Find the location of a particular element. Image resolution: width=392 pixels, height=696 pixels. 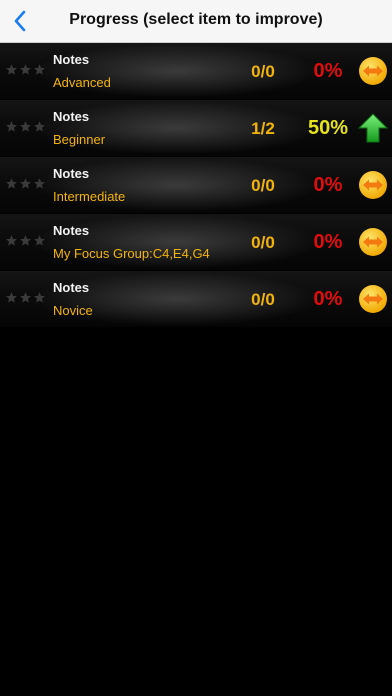

list-item: Notes Advanced 0/0 0% is located at coordinates (196, 71).